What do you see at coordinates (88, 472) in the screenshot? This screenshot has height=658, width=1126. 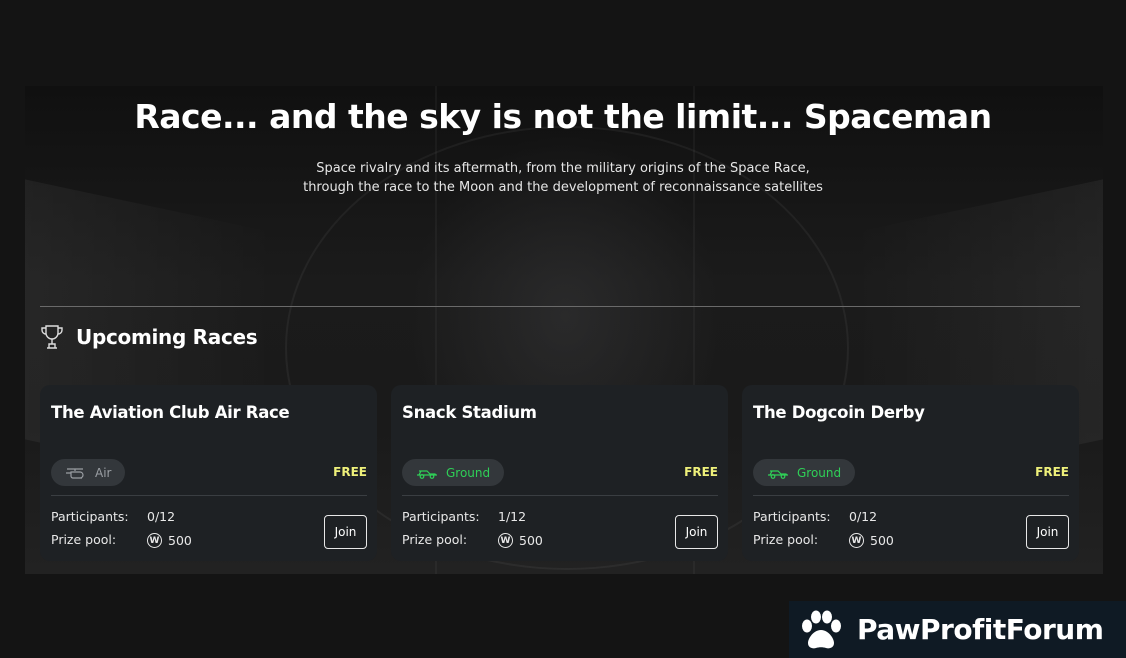 I see `race-type-badge: Air` at bounding box center [88, 472].